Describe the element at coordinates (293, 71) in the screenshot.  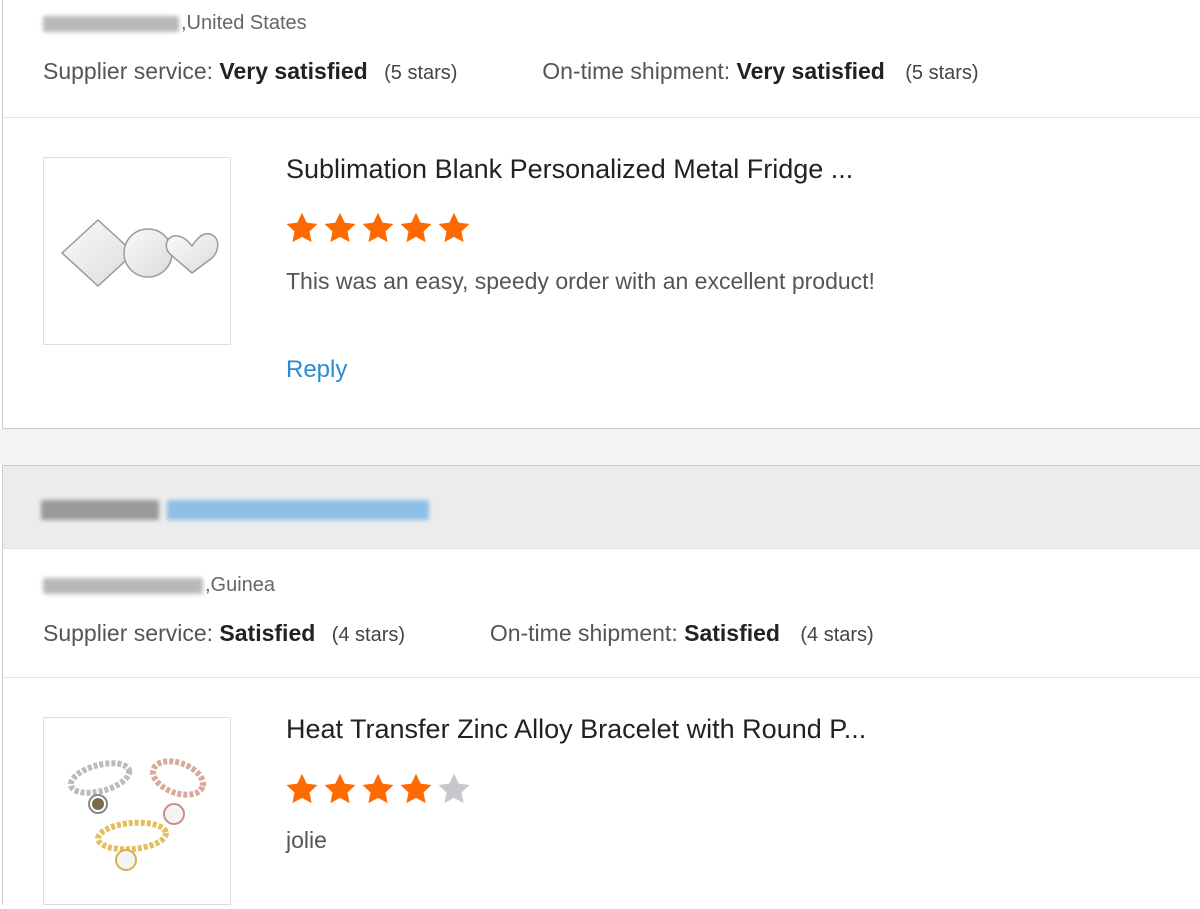
I see `supplier-service-value: Very satisfied` at that location.